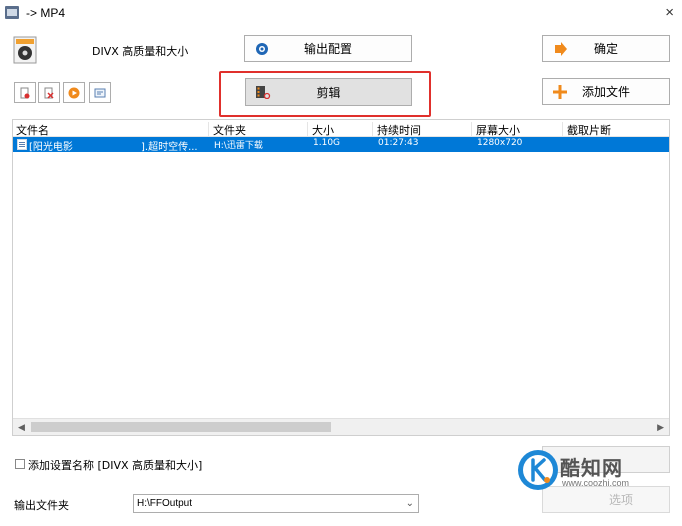  I want to click on column-header-clip: 截取片断, so click(616, 129).